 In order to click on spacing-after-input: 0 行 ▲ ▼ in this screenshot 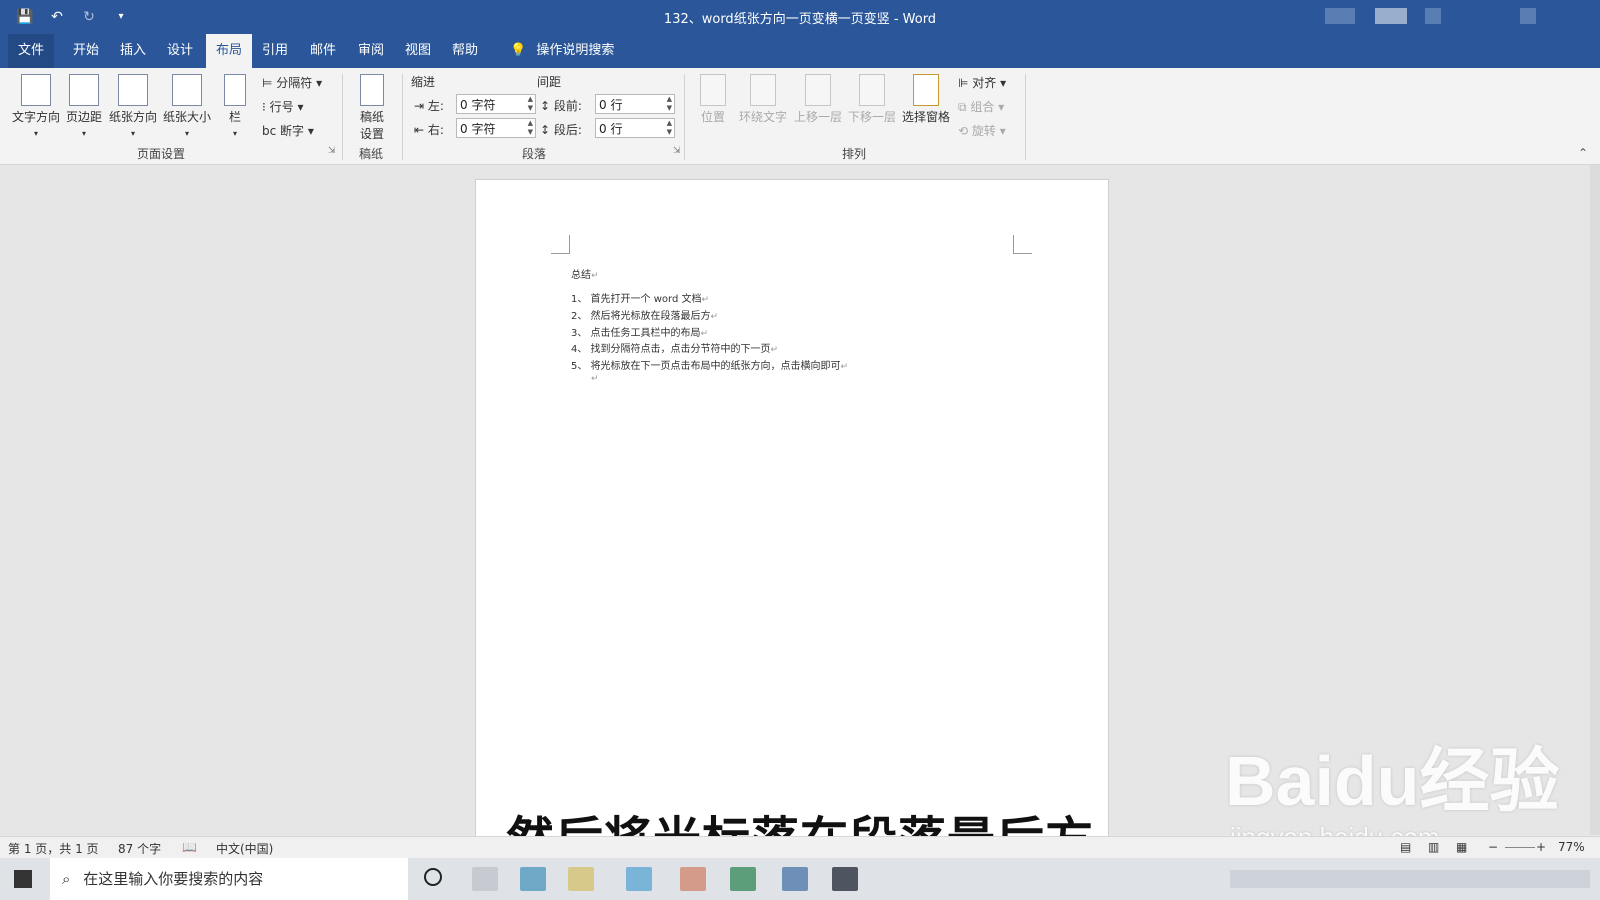, I will do `click(635, 128)`.